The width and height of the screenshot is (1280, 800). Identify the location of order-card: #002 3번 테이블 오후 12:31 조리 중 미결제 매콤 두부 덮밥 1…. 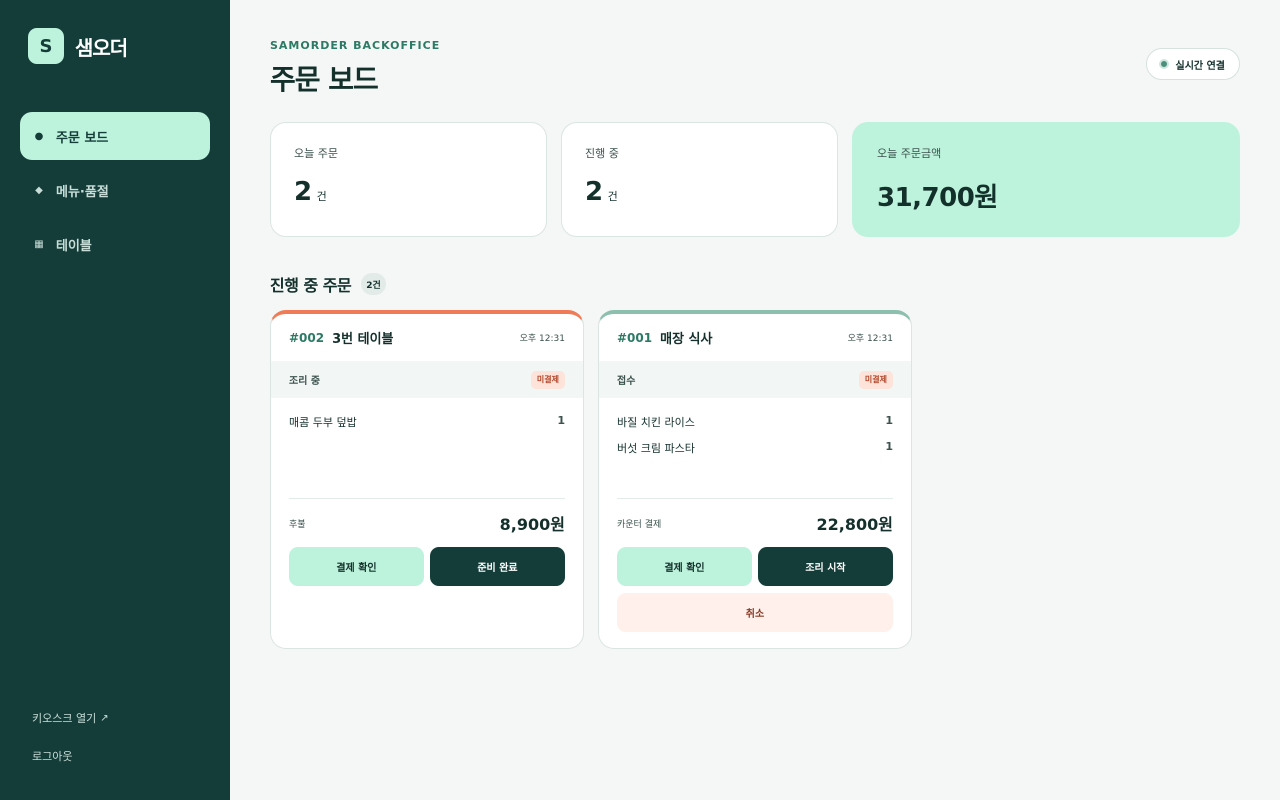
(427, 479).